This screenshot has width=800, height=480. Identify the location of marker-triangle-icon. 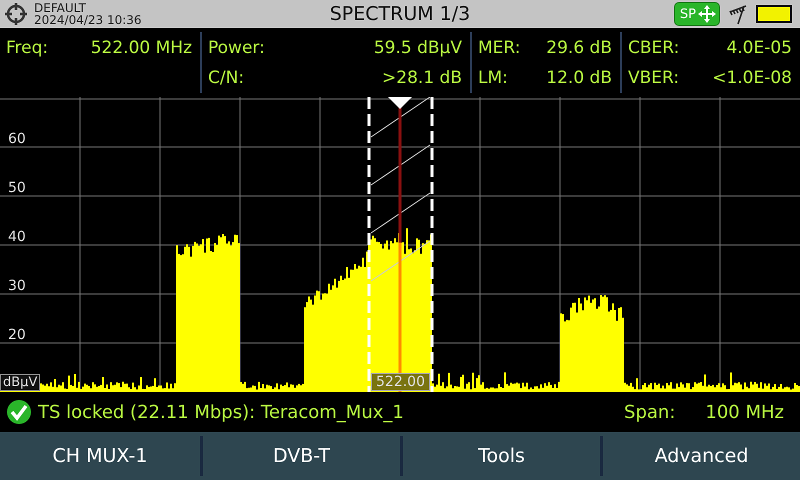
(400, 103).